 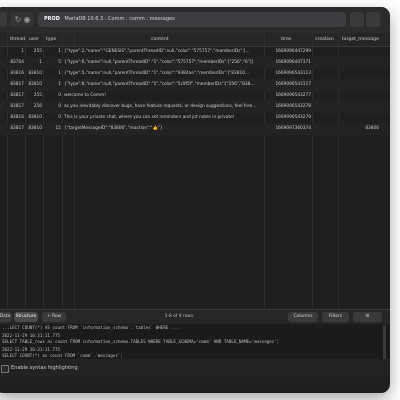 What do you see at coordinates (3, 19) in the screenshot?
I see `sidebar-toggle-button` at bounding box center [3, 19].